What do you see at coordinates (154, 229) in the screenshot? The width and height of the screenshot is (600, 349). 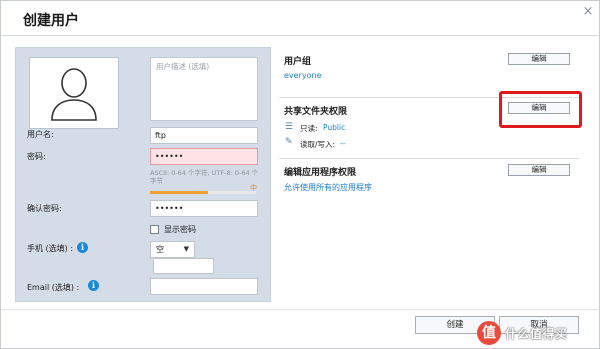 I see `show-password-checkbox` at bounding box center [154, 229].